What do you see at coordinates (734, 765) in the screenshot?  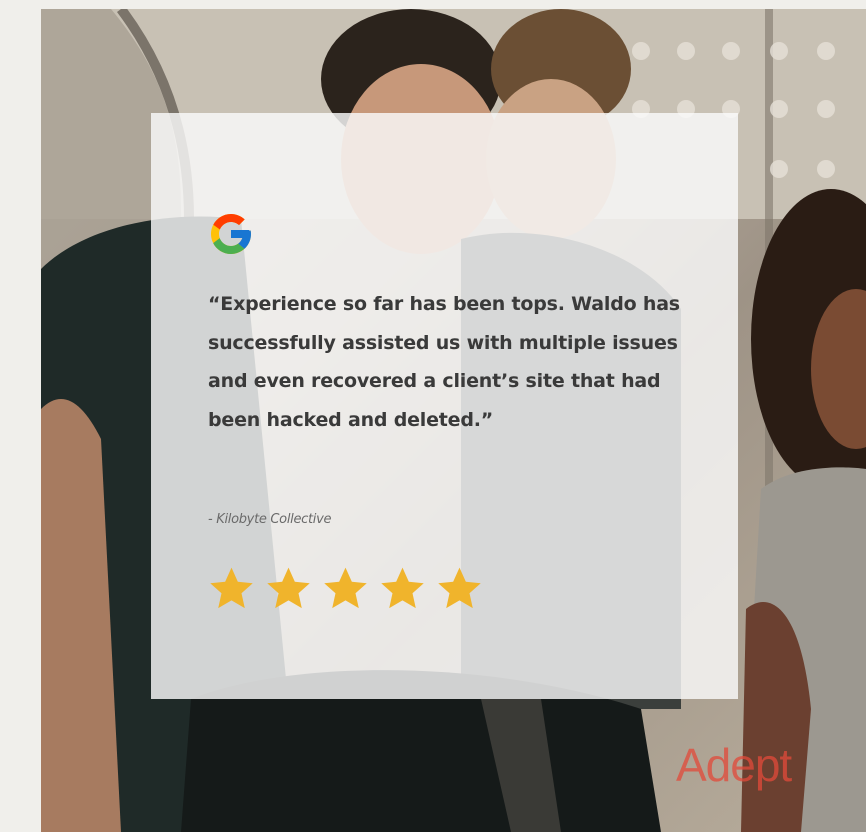 I see `brand-logo: Adept` at bounding box center [734, 765].